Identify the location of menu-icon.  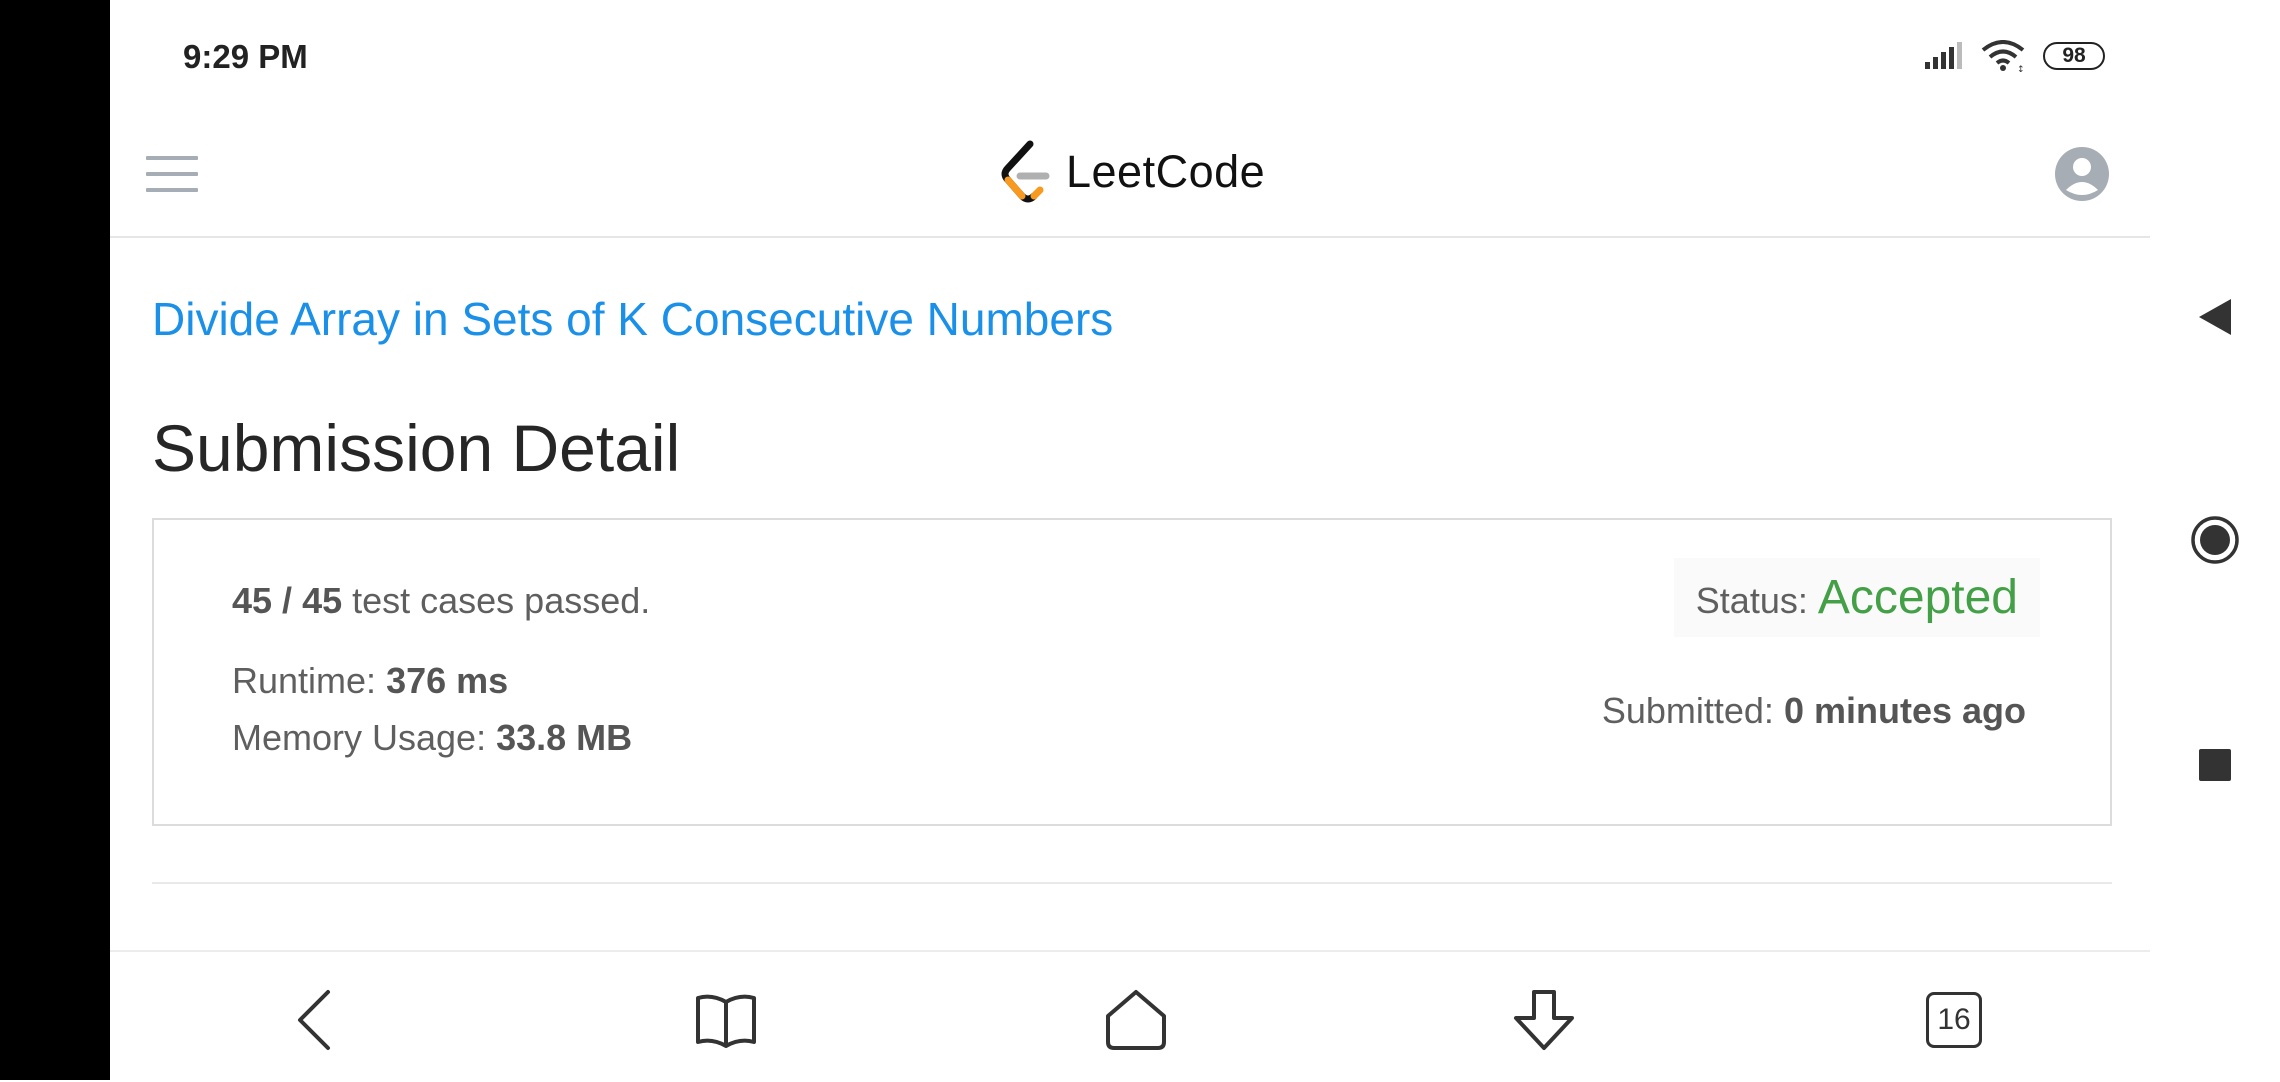
(172, 174).